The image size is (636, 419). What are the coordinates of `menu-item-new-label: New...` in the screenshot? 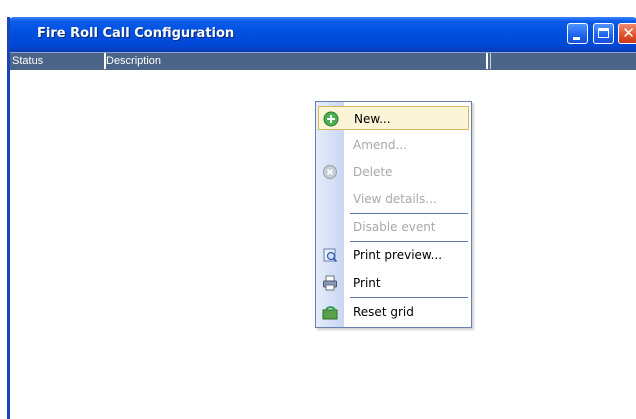 It's located at (372, 119).